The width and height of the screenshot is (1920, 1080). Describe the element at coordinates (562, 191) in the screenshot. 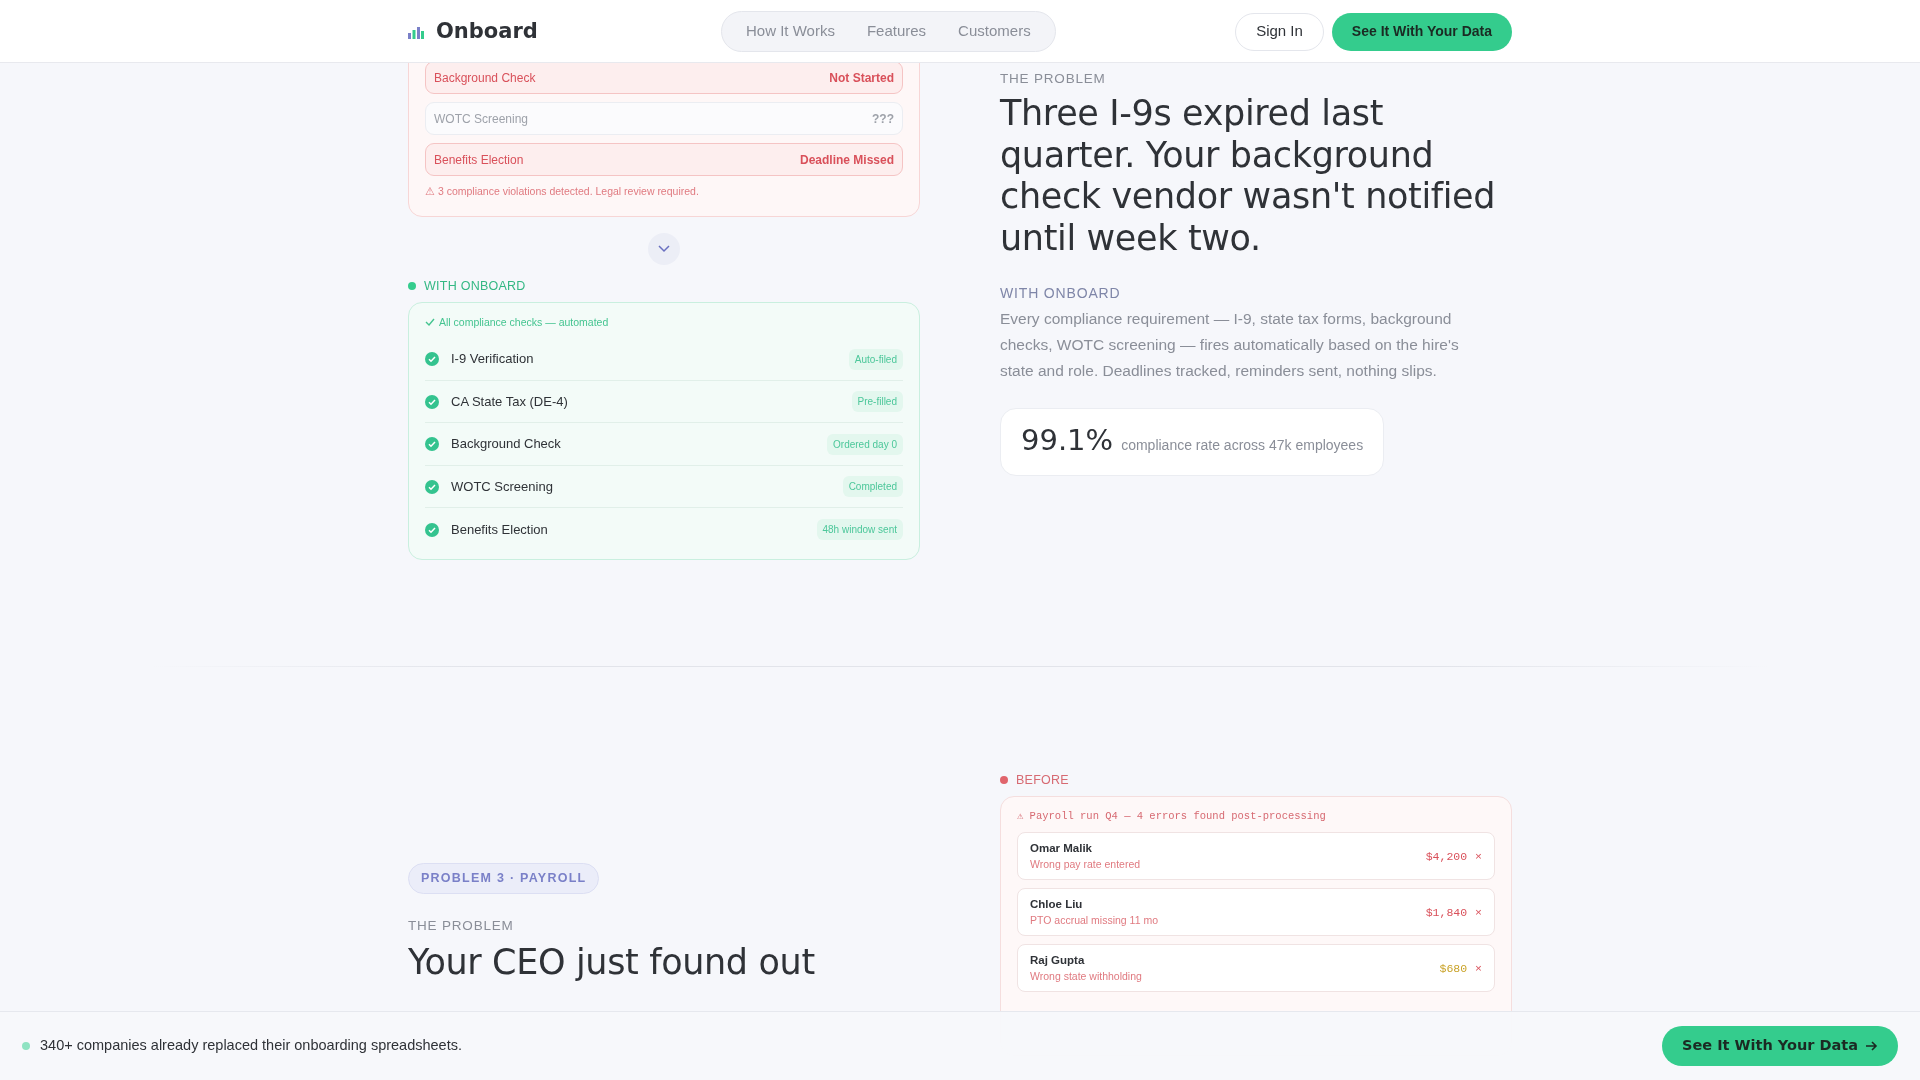

I see `warning-note: ⚠ 3 compliance violations detected. Legal review required.` at that location.